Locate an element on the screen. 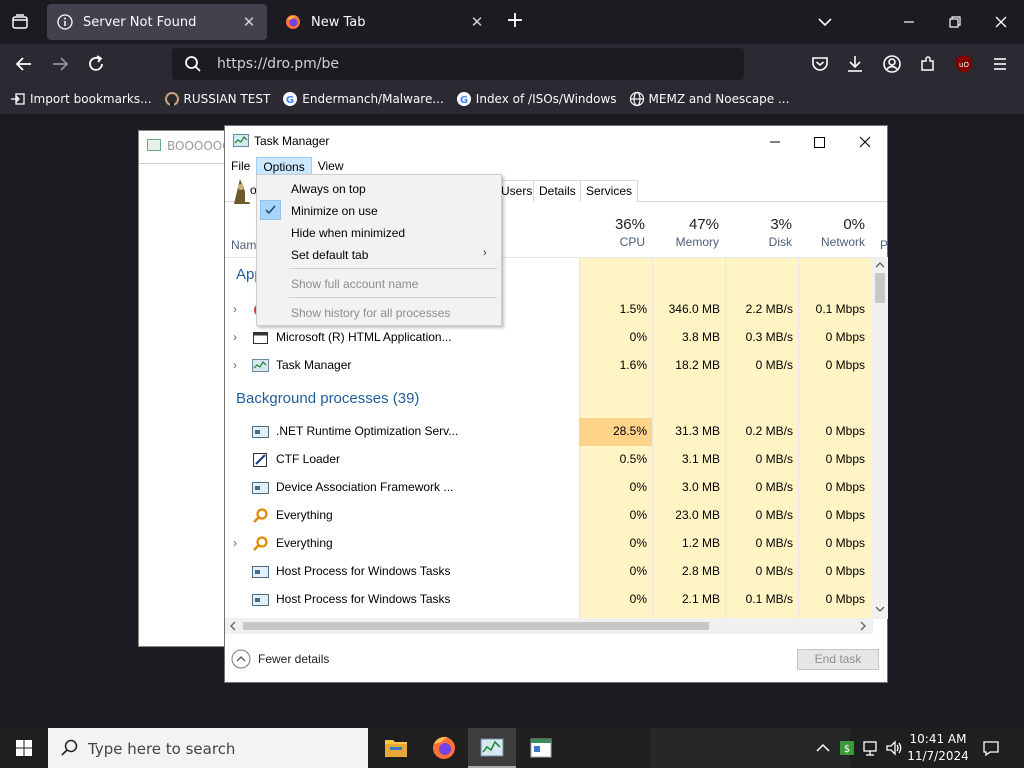  forward-button is located at coordinates (60, 64).